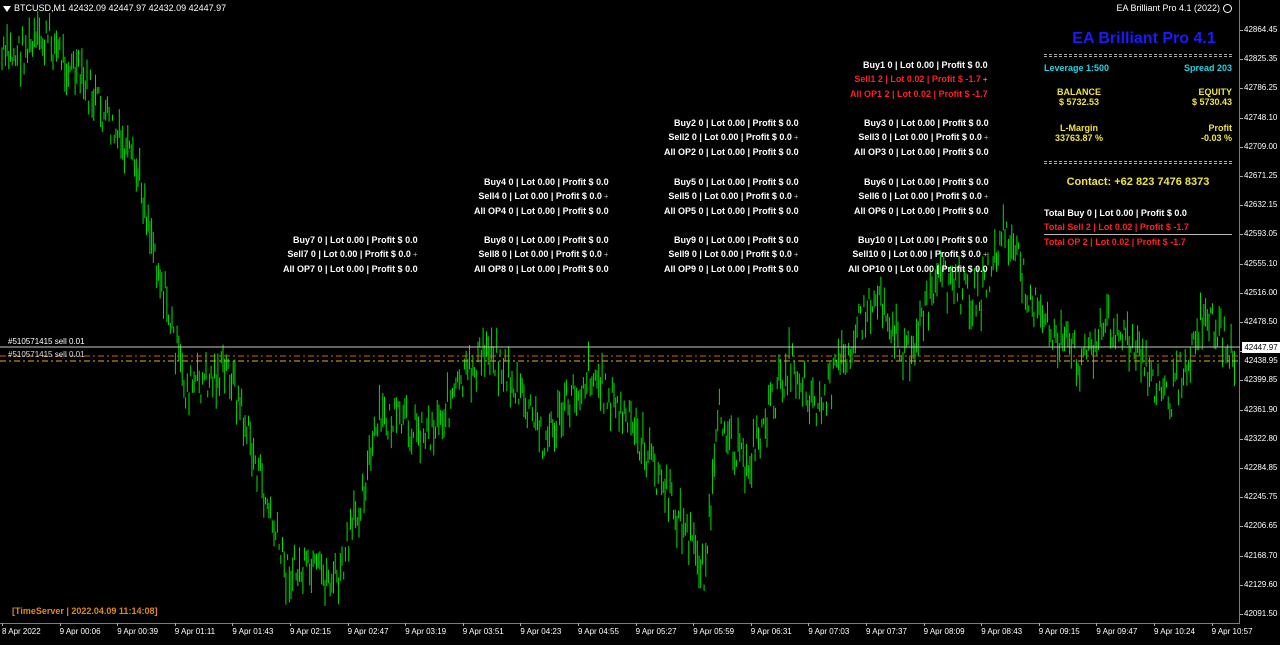 The width and height of the screenshot is (1280, 645). I want to click on time-tick: 9 Apr 10:24, so click(1174, 629).